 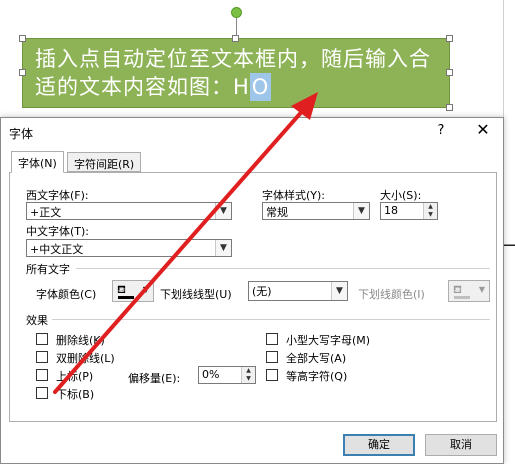 I want to click on underline-type-label: 下划线线型(U), so click(x=196, y=294).